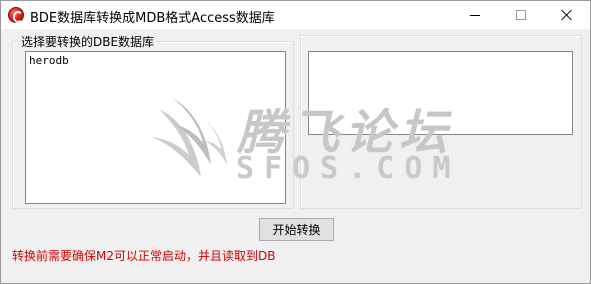 This screenshot has width=591, height=284. Describe the element at coordinates (144, 256) in the screenshot. I see `warning-text: 转换前需要确保M2可以正常启动，并且读取到DB` at that location.